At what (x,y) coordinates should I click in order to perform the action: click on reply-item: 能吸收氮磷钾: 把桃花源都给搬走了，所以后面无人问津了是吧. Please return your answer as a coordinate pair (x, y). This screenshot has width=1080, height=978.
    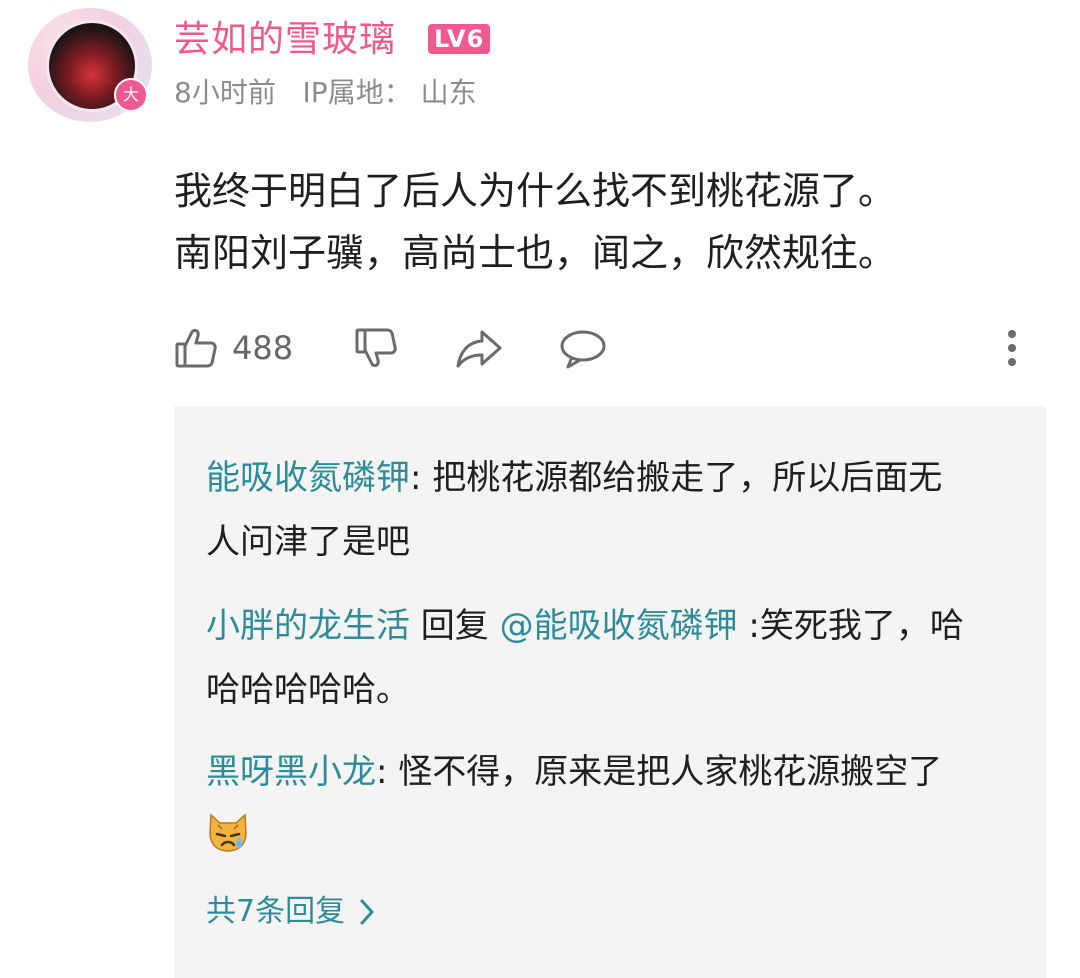
    Looking at the image, I should click on (586, 510).